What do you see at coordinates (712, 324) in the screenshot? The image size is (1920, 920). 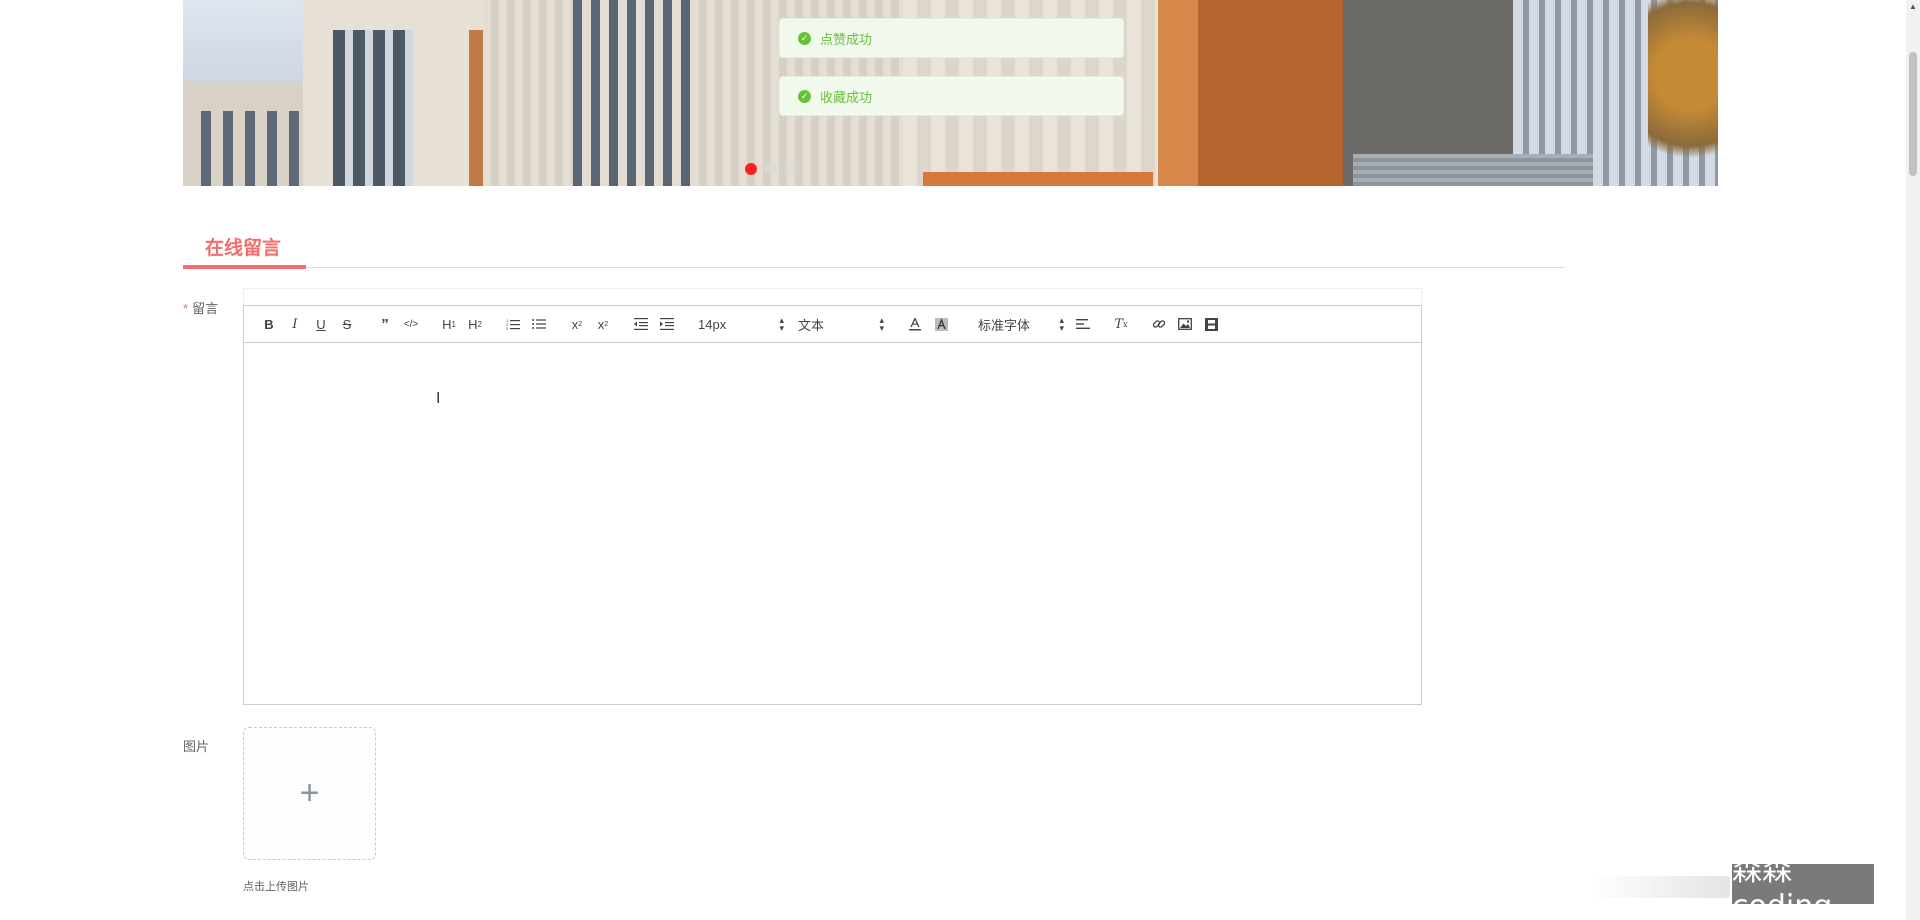 I see `font-size-value: 14px` at bounding box center [712, 324].